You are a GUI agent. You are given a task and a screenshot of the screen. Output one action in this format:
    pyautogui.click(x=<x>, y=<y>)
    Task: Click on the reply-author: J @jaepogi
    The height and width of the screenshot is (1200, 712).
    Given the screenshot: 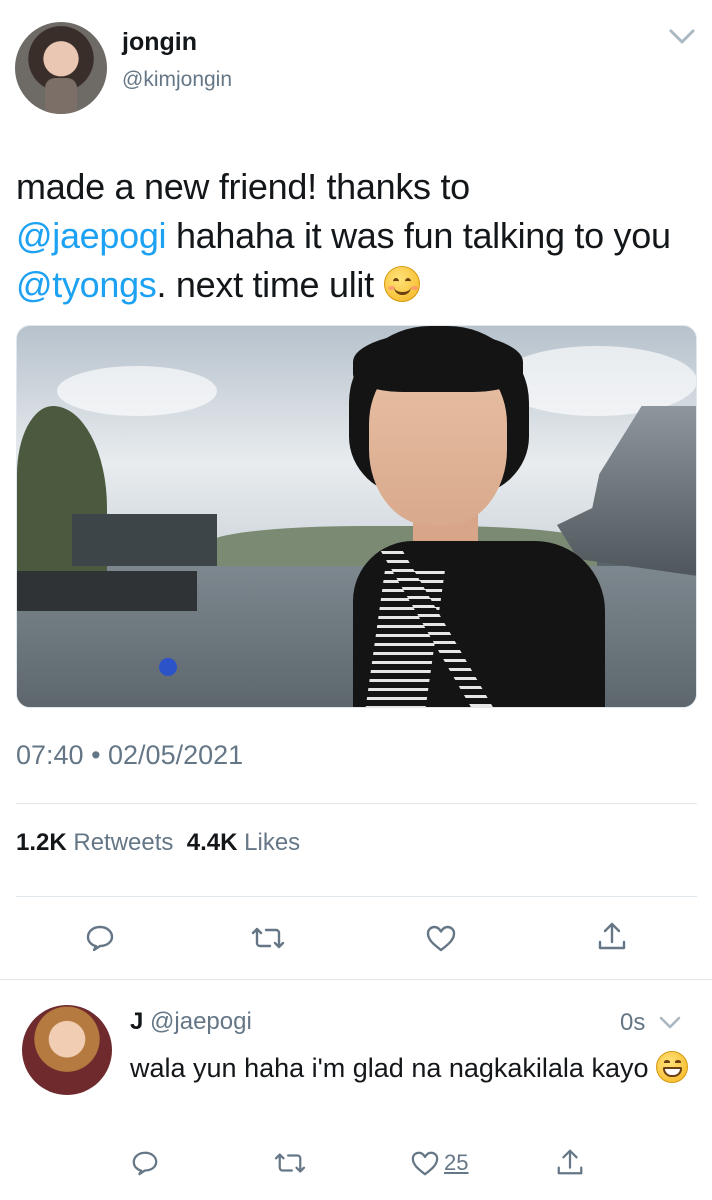 What is the action you would take?
    pyautogui.click(x=191, y=1022)
    